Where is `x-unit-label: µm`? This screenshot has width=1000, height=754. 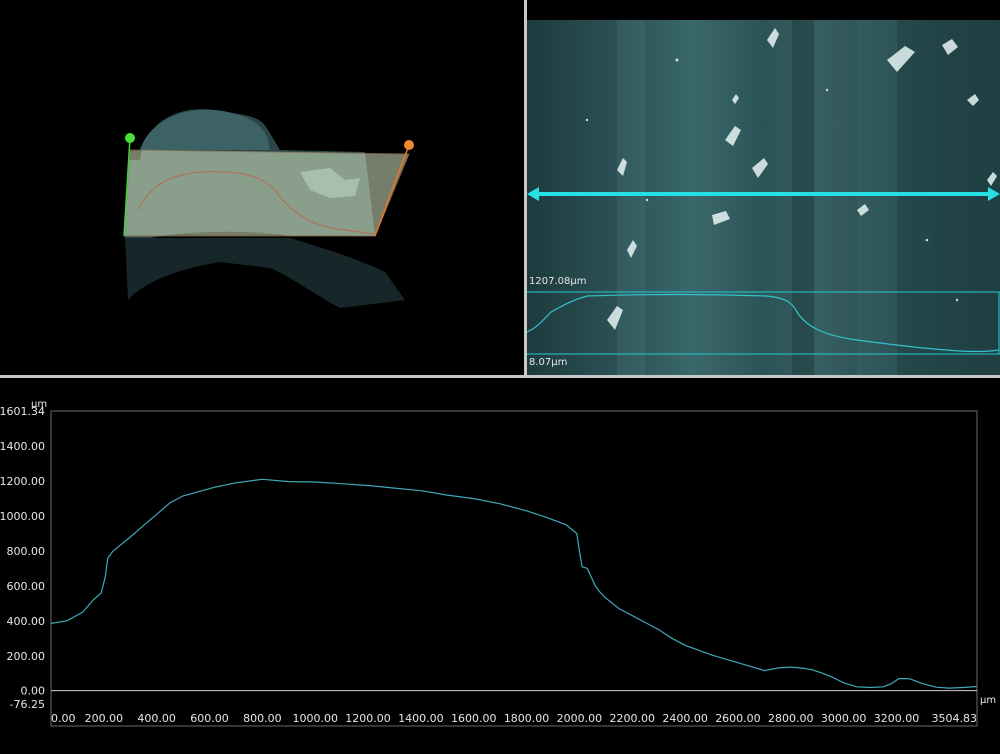 x-unit-label: µm is located at coordinates (988, 700).